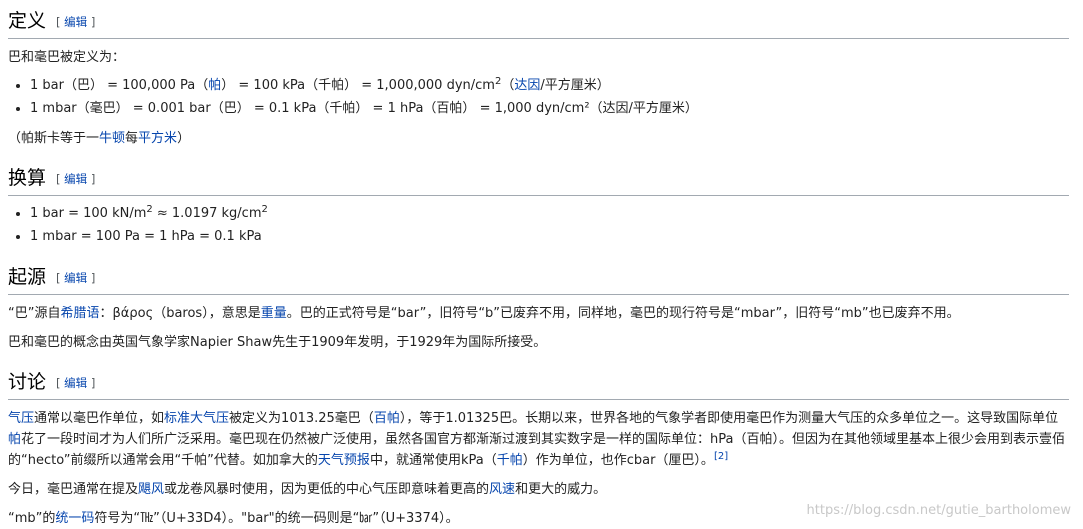 This screenshot has width=1083, height=529. What do you see at coordinates (538, 180) in the screenshot?
I see `section-heading-conversion: 换算 [ 编辑 ]` at bounding box center [538, 180].